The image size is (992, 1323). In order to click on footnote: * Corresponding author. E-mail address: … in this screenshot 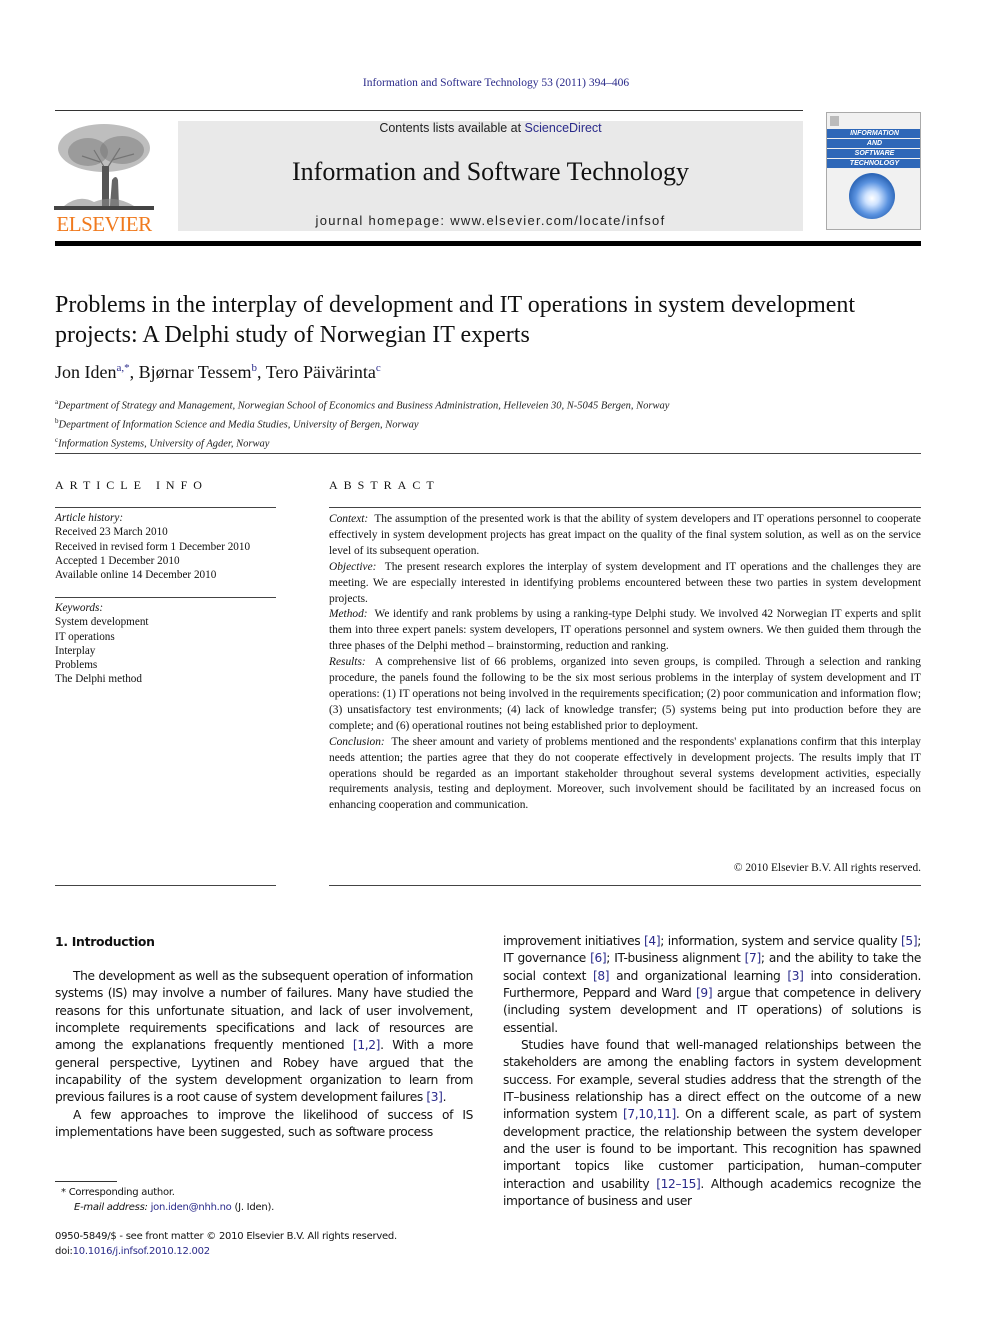, I will do `click(265, 1200)`.